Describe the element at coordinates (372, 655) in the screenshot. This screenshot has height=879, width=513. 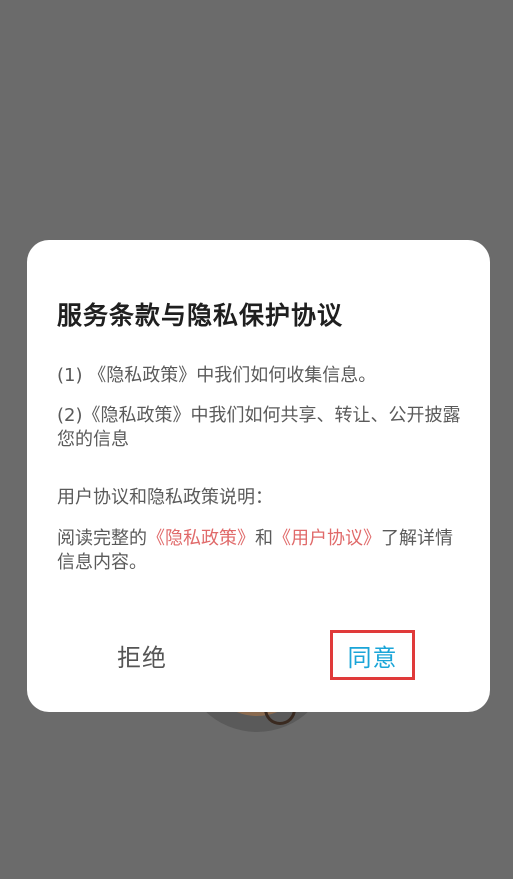
I see `agree-button: 同意` at that location.